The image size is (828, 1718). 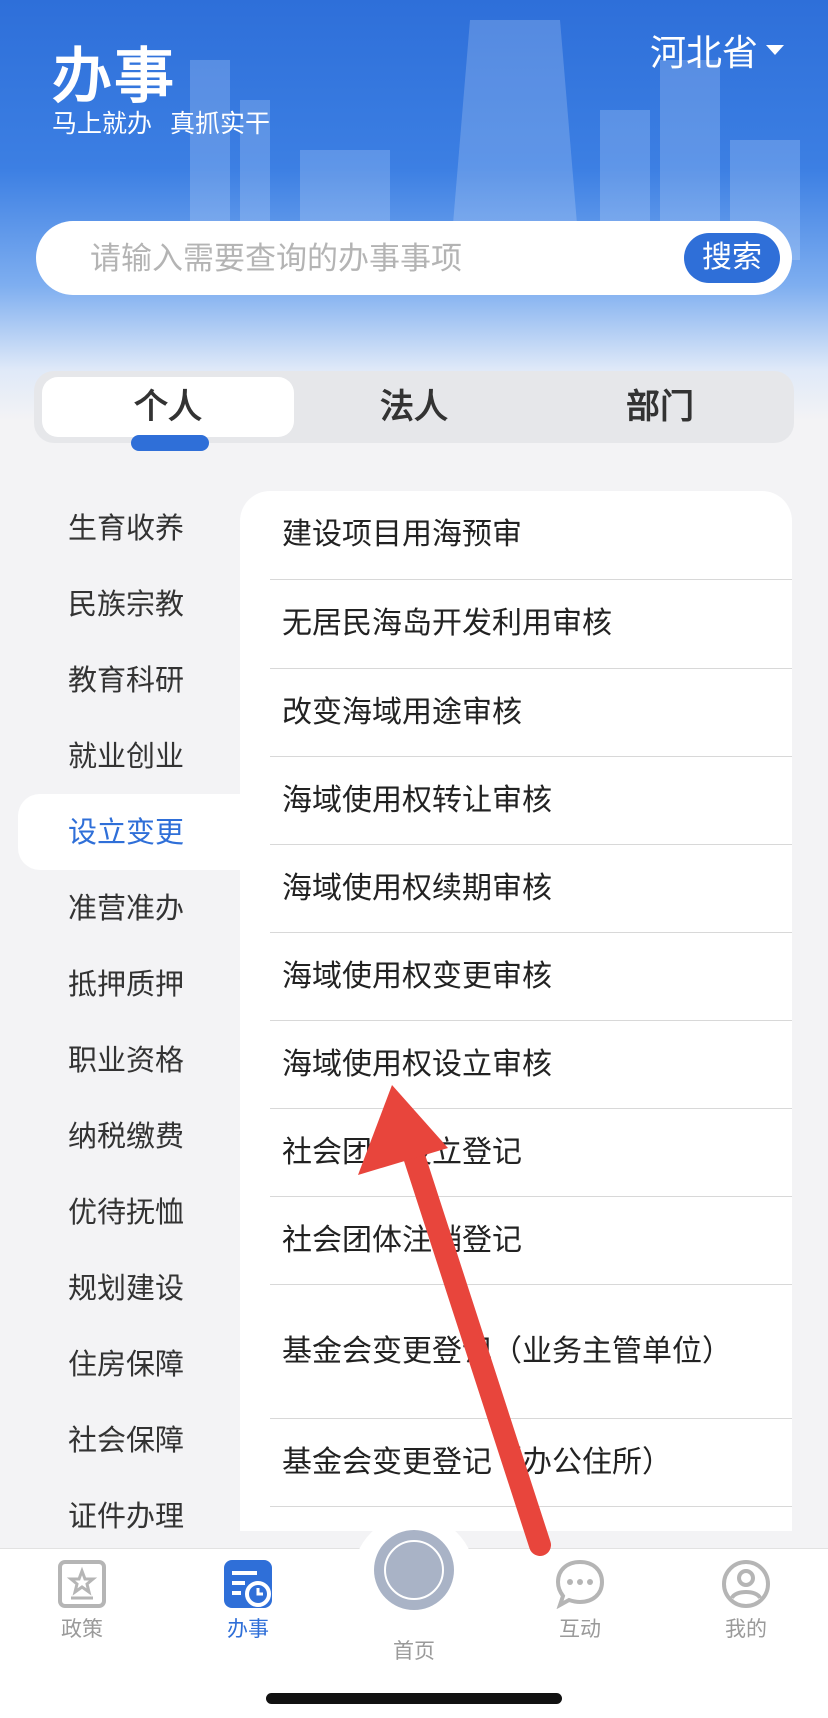 I want to click on active-tab-indicator, so click(x=170, y=443).